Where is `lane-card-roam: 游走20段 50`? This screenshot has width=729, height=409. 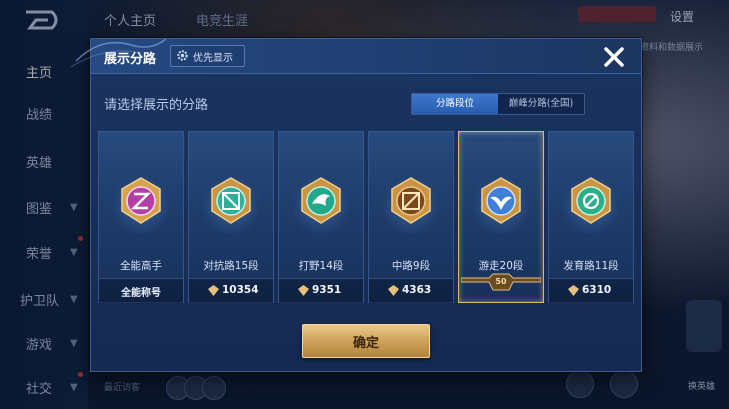
lane-card-roam: 游走20段 50 is located at coordinates (501, 217).